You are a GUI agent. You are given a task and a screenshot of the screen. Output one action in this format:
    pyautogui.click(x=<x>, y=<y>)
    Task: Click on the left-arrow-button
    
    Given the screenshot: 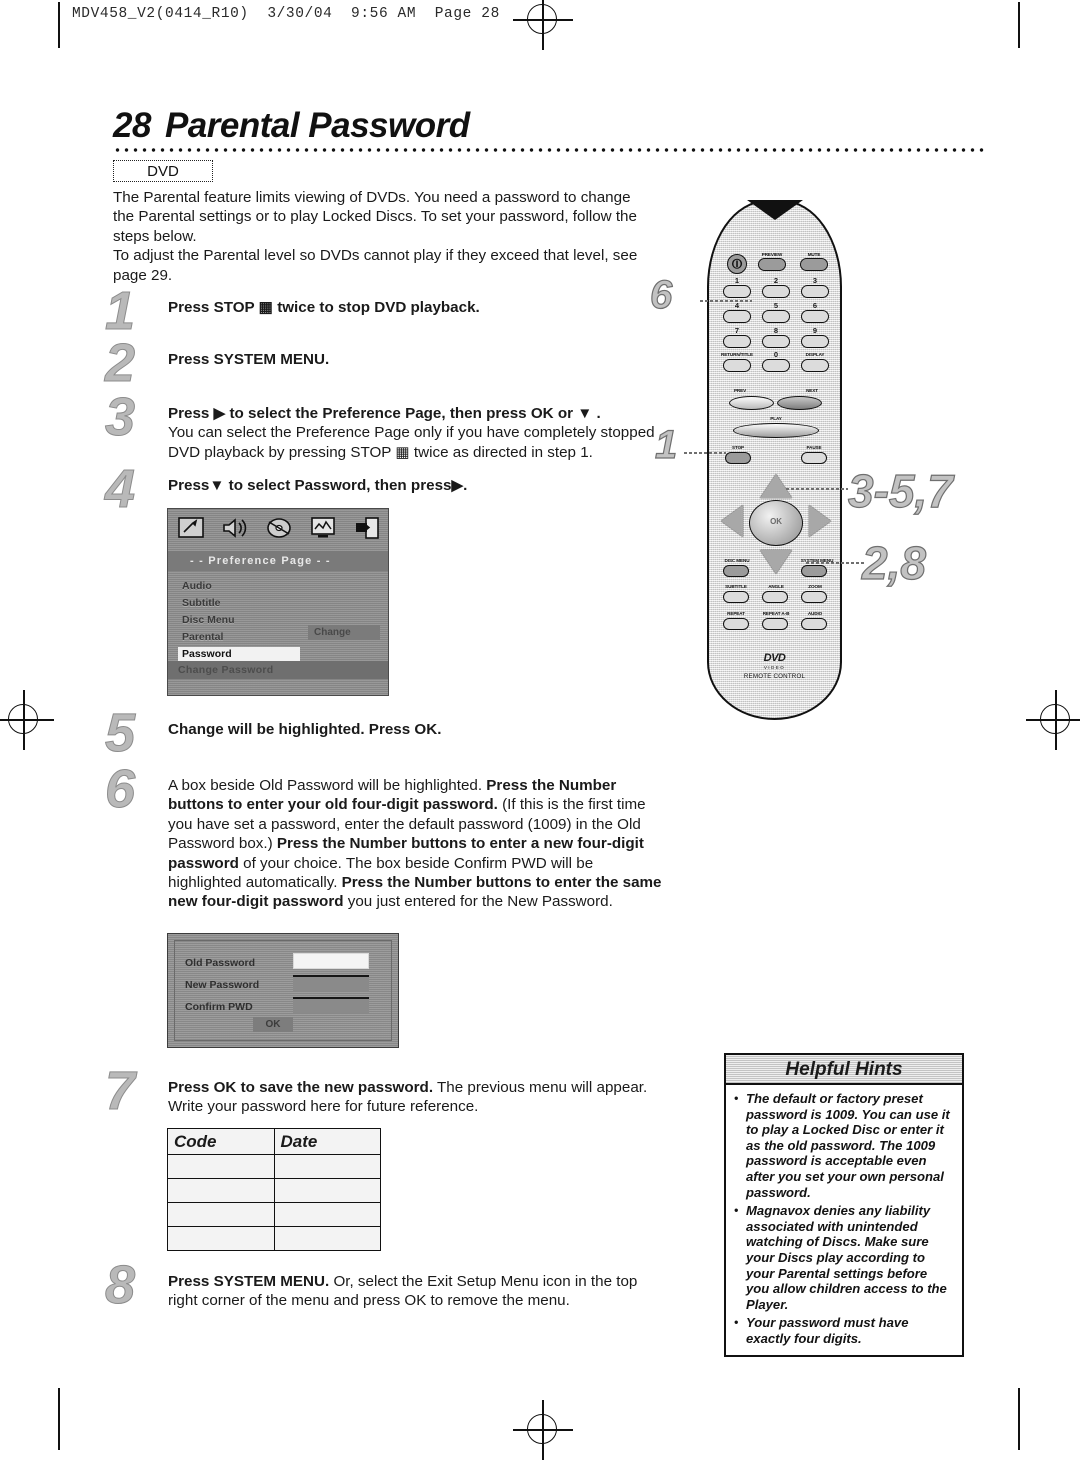 What is the action you would take?
    pyautogui.click(x=732, y=521)
    